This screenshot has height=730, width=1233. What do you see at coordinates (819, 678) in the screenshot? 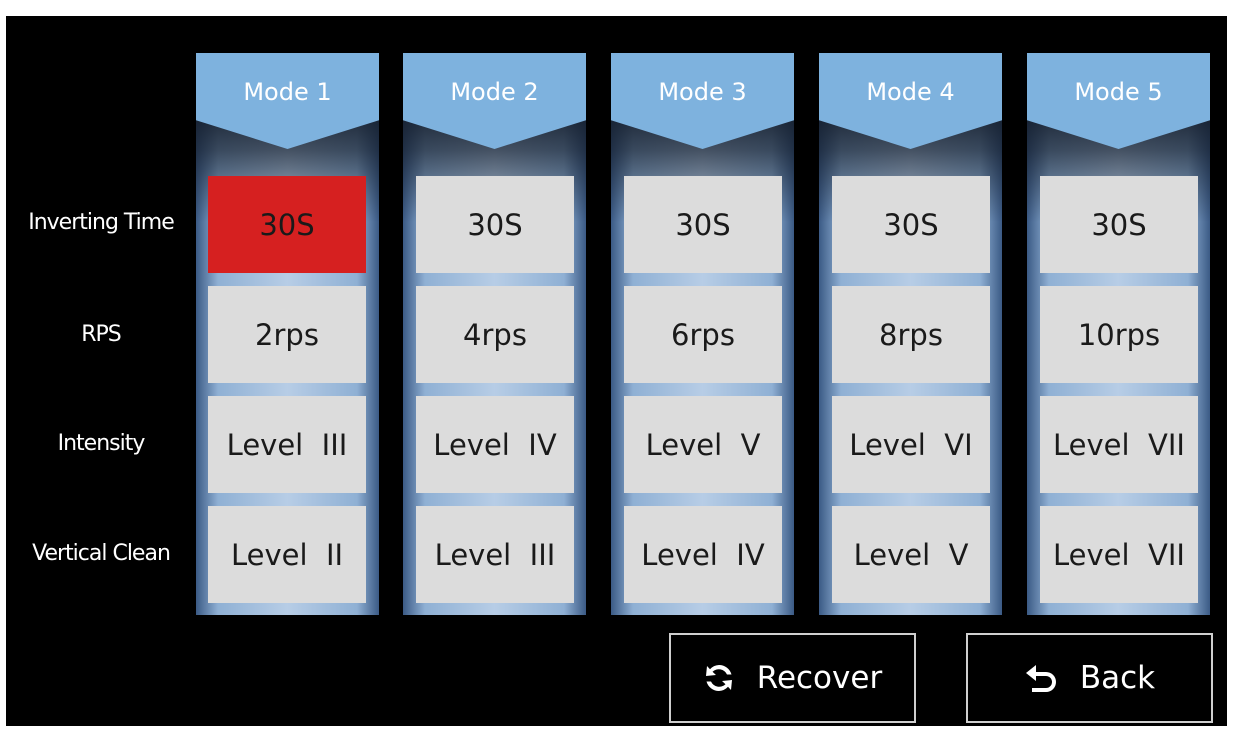
I see `recover-label: Recover` at bounding box center [819, 678].